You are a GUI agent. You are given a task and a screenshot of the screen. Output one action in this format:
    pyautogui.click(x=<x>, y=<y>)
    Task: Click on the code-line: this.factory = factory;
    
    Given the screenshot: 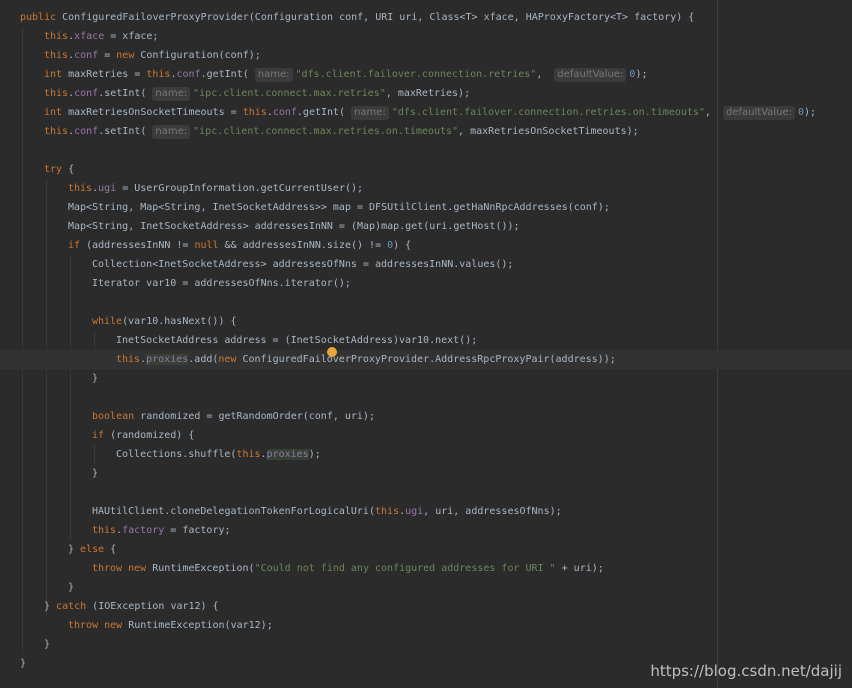 What is the action you would take?
    pyautogui.click(x=115, y=530)
    